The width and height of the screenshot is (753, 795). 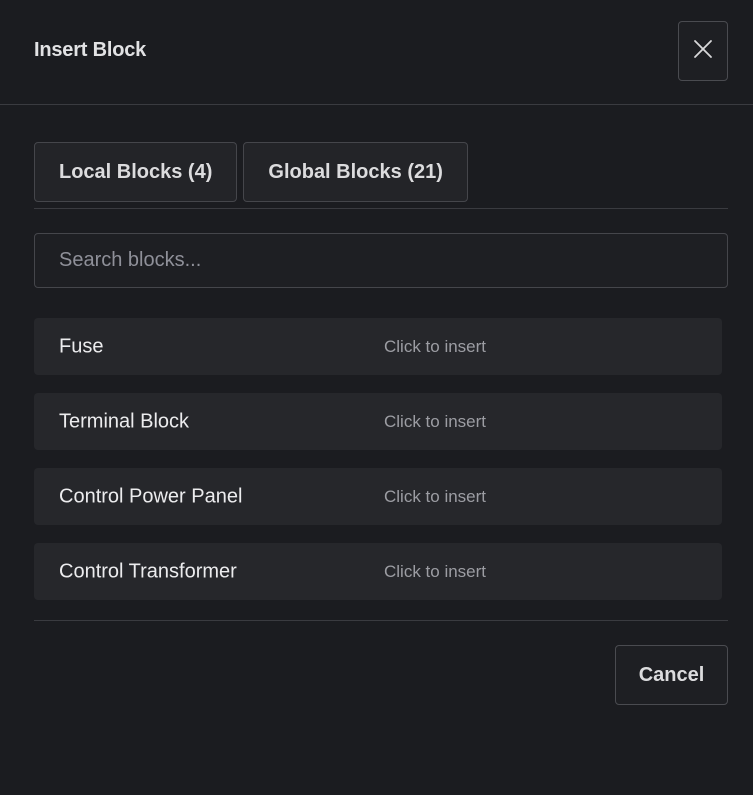 What do you see at coordinates (378, 346) in the screenshot?
I see `list-item: Fuse Click to insert` at bounding box center [378, 346].